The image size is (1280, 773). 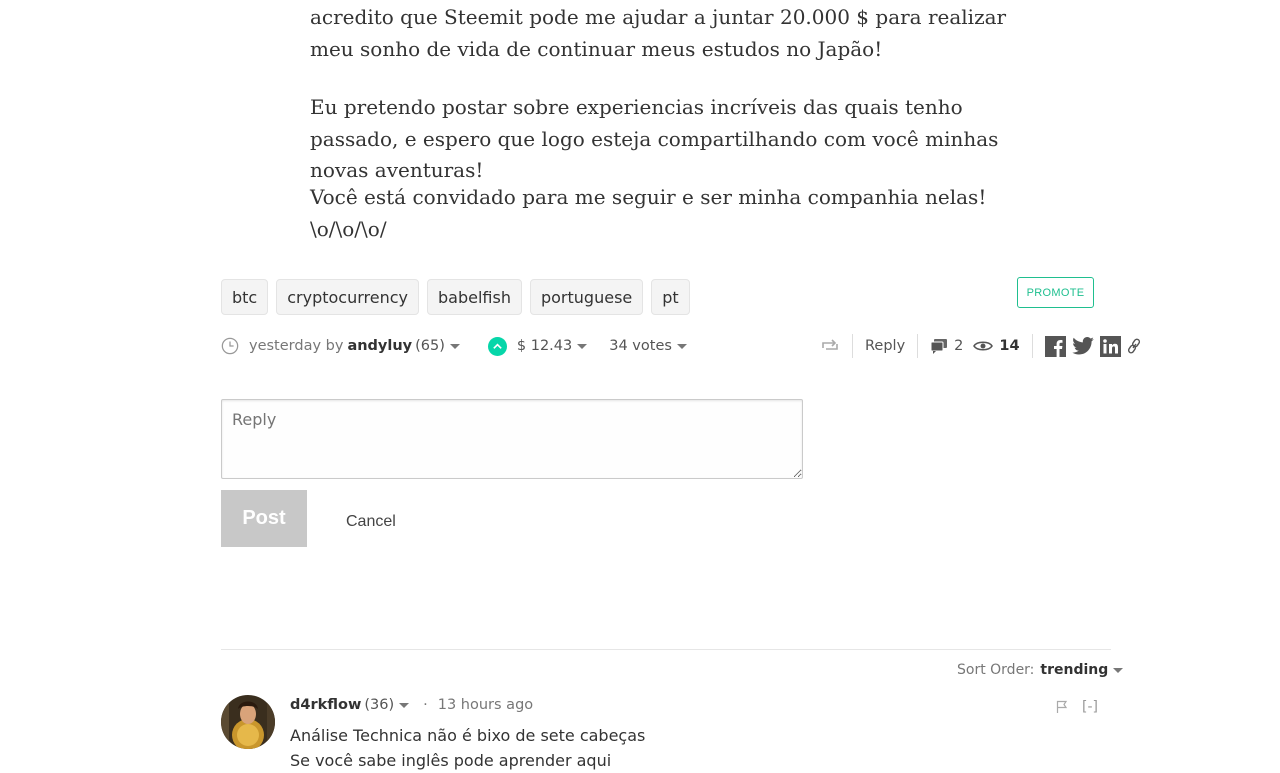 I want to click on link-icon, so click(x=1134, y=346).